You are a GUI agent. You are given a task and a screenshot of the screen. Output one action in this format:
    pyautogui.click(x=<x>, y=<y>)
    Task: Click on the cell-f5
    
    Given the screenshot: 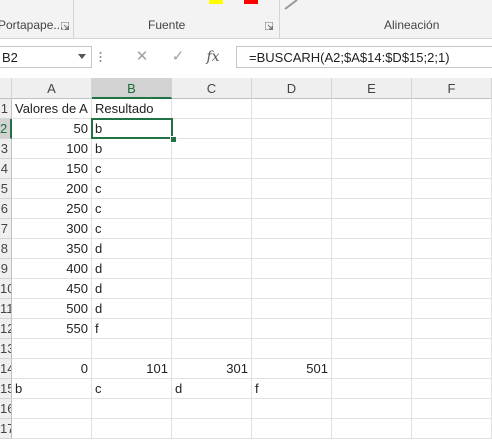 What is the action you would take?
    pyautogui.click(x=452, y=189)
    